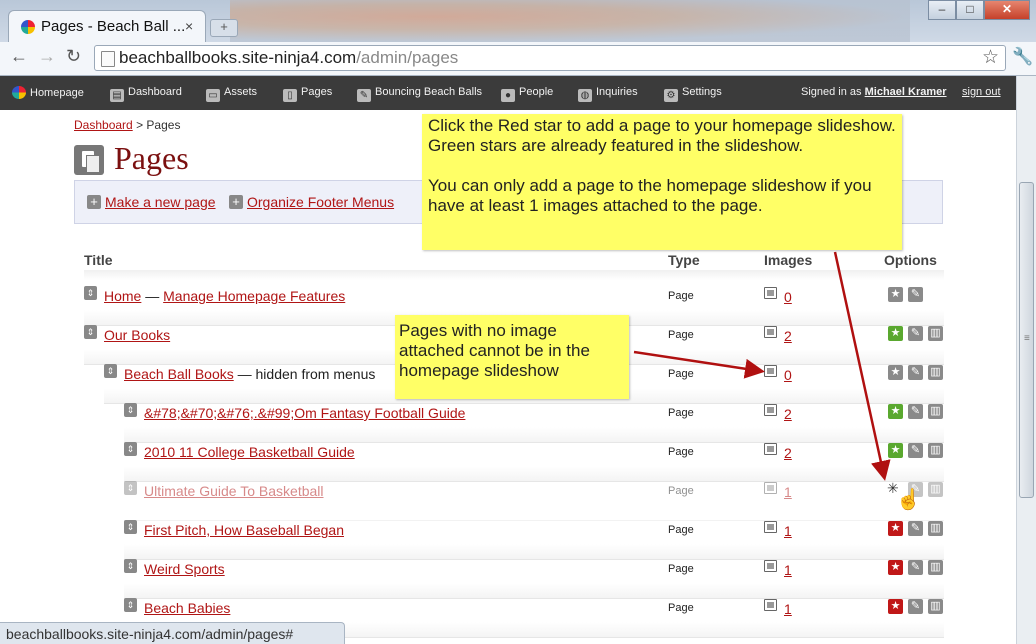 The height and width of the screenshot is (644, 1036). What do you see at coordinates (970, 10) in the screenshot?
I see `maximize-button: □` at bounding box center [970, 10].